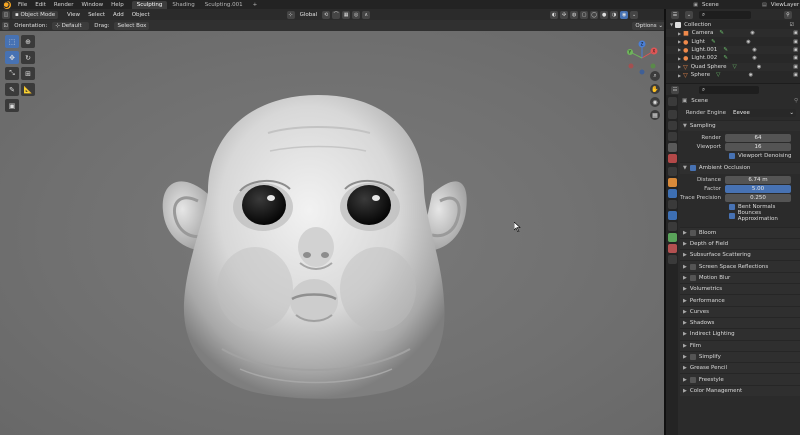  Describe the element at coordinates (624, 14) in the screenshot. I see `shading-rendered-icon: ◉` at that location.